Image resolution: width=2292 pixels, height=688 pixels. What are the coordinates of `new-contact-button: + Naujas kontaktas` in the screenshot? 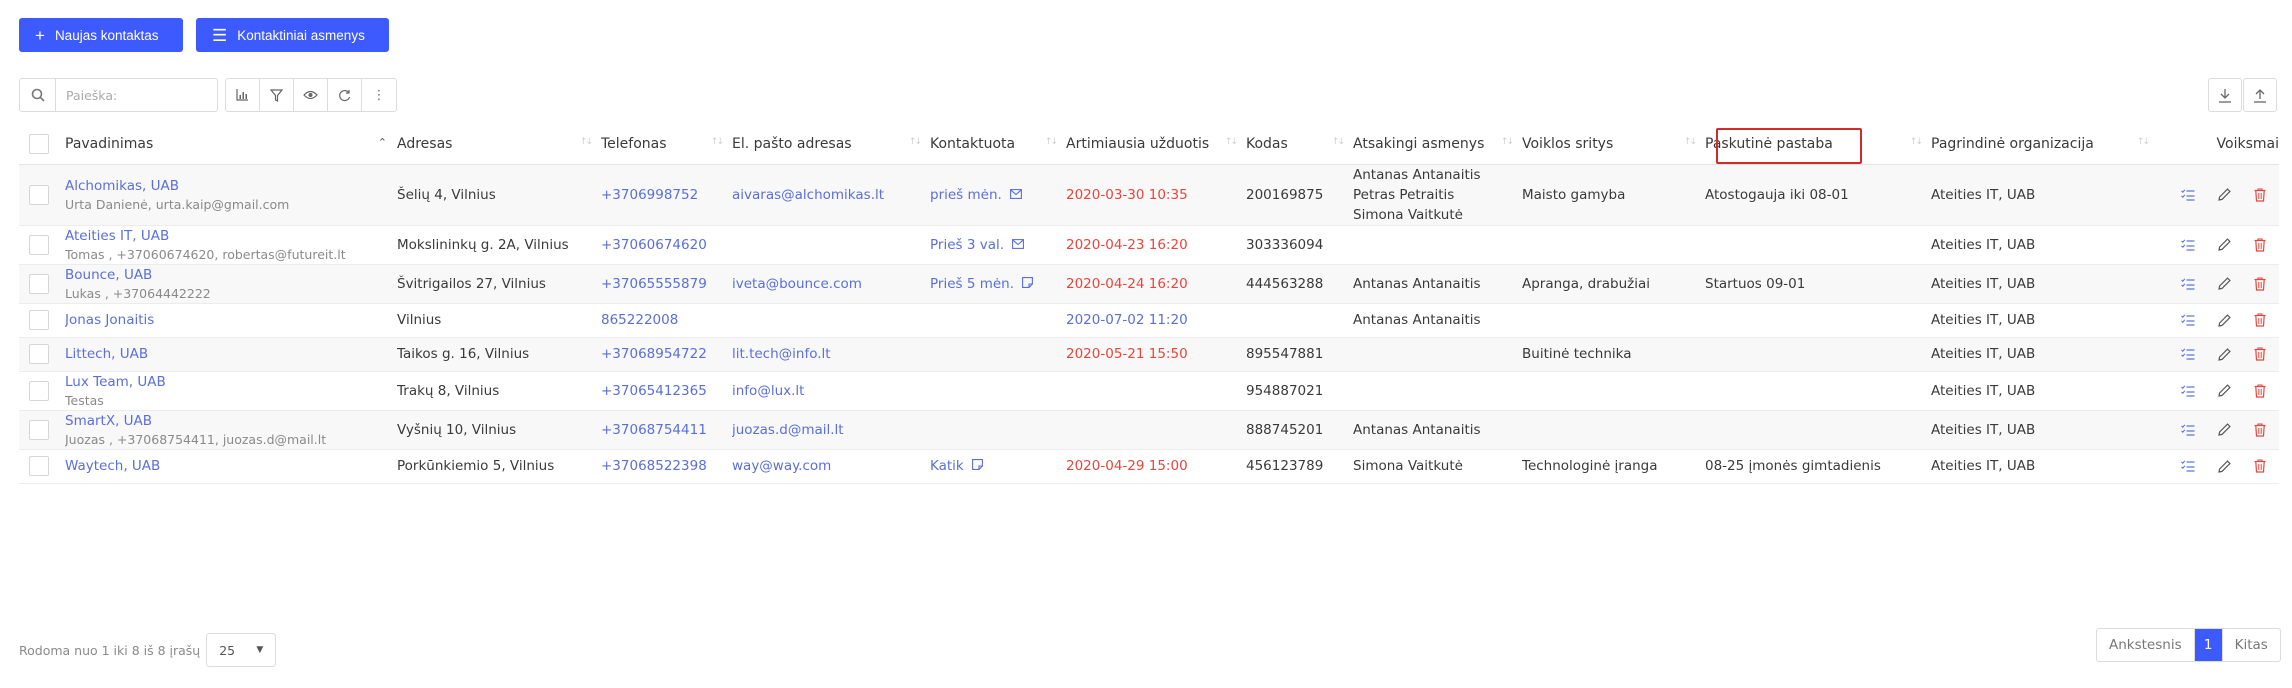 It's located at (101, 35).